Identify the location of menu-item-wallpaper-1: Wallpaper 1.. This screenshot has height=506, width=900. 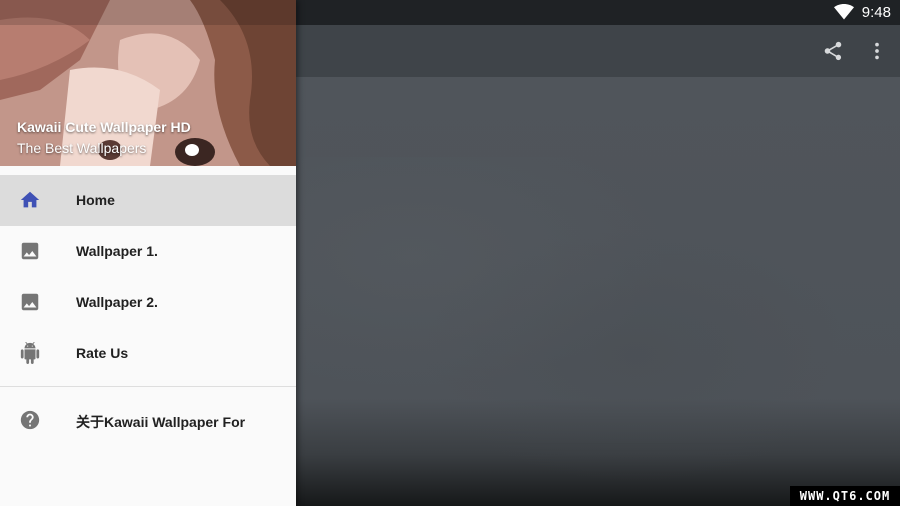
(148, 251).